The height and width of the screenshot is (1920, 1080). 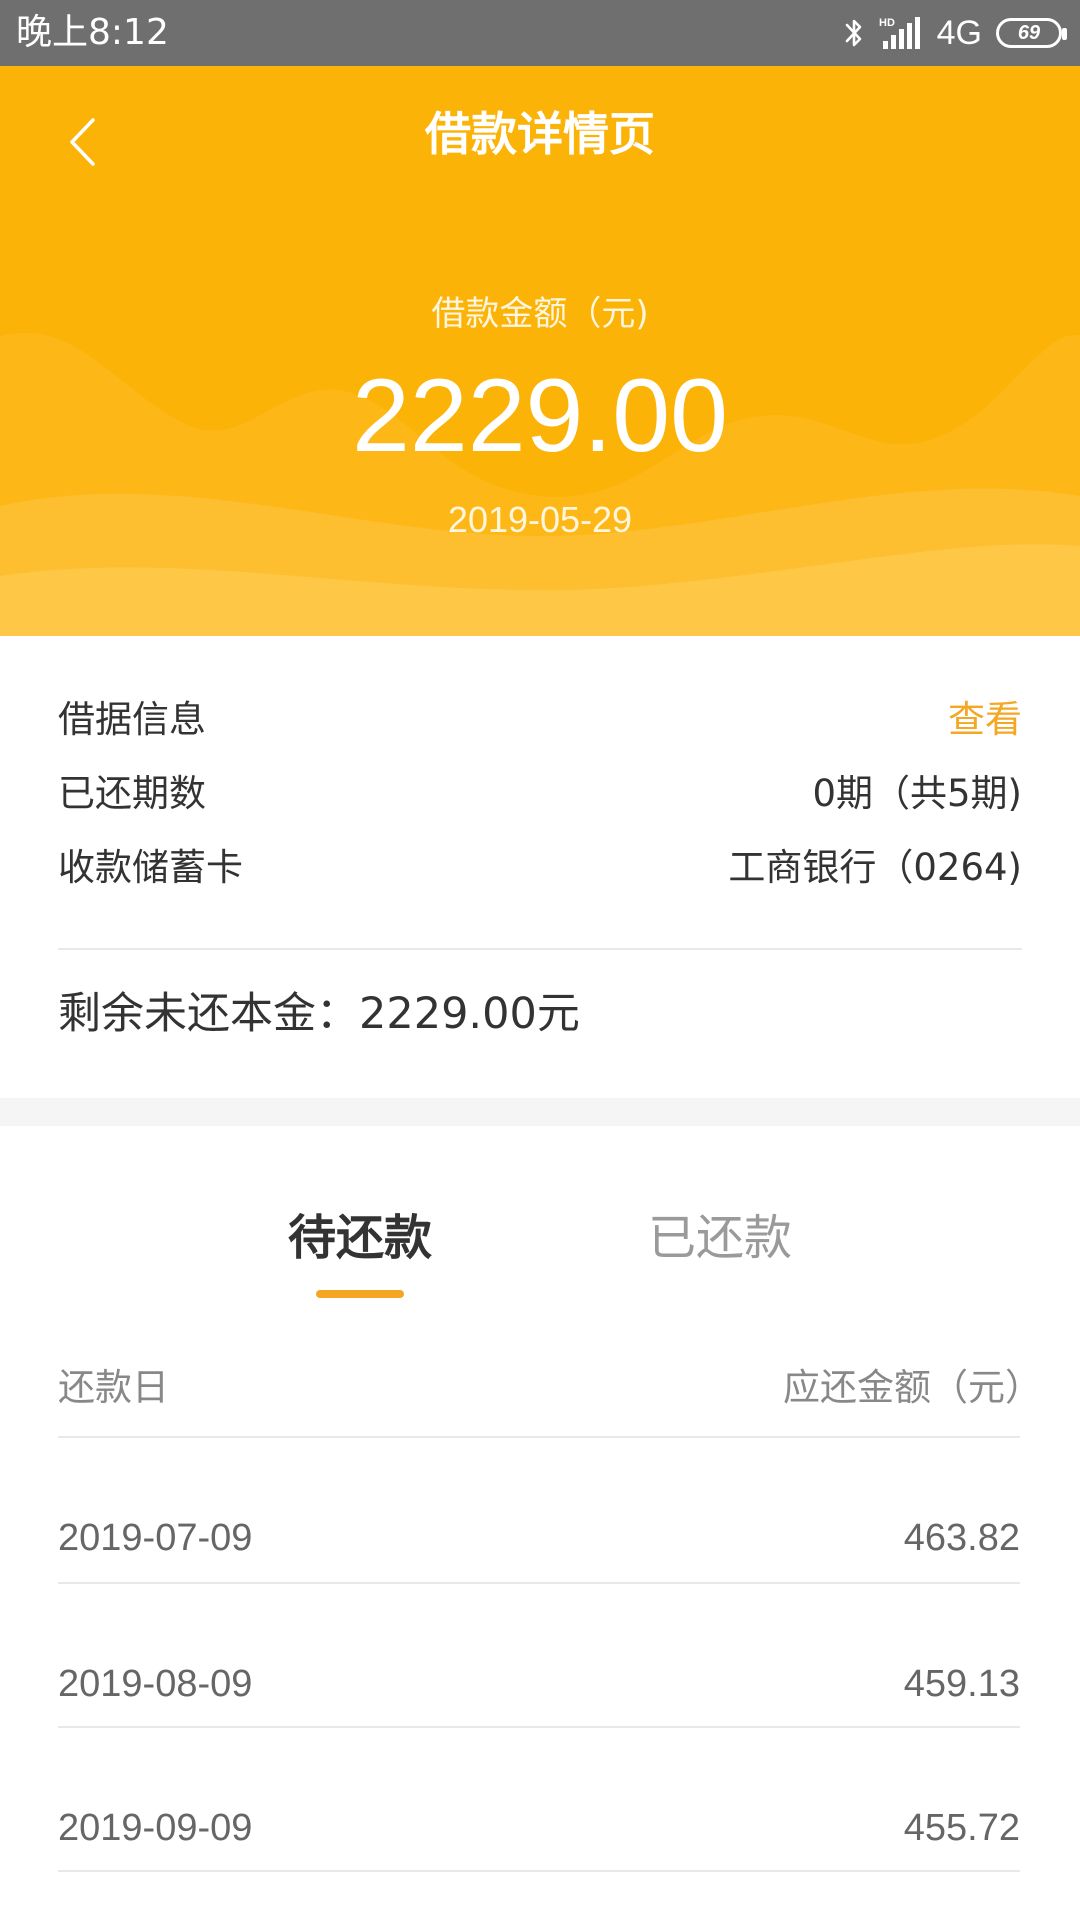 What do you see at coordinates (540, 33) in the screenshot?
I see `status-bar: 晚上8:12 HD 4G 69` at bounding box center [540, 33].